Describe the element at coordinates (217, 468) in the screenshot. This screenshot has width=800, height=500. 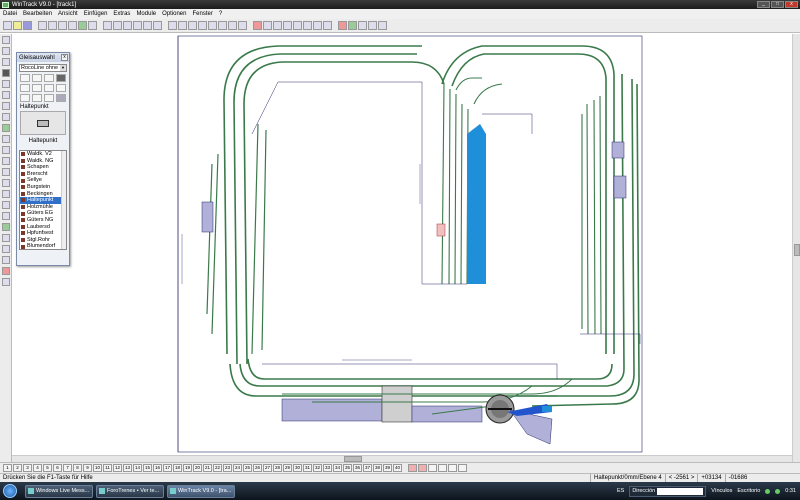
I see `layer-tab: 22` at that location.